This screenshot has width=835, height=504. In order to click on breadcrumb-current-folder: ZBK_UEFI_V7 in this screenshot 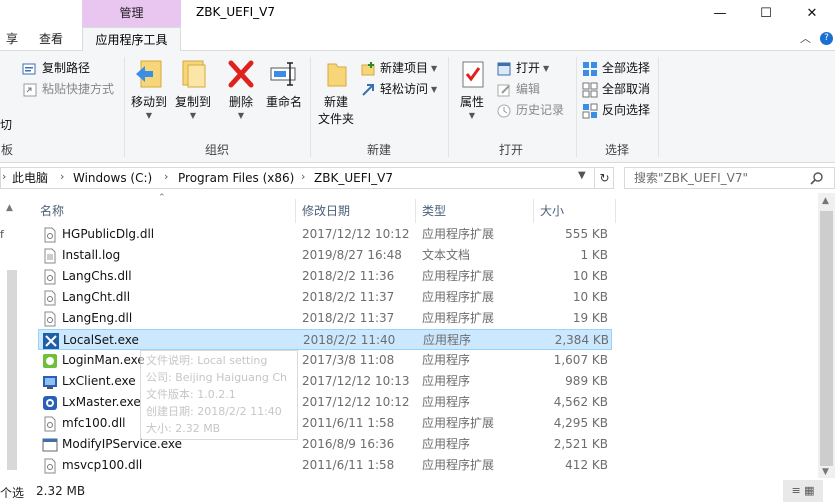, I will do `click(353, 178)`.